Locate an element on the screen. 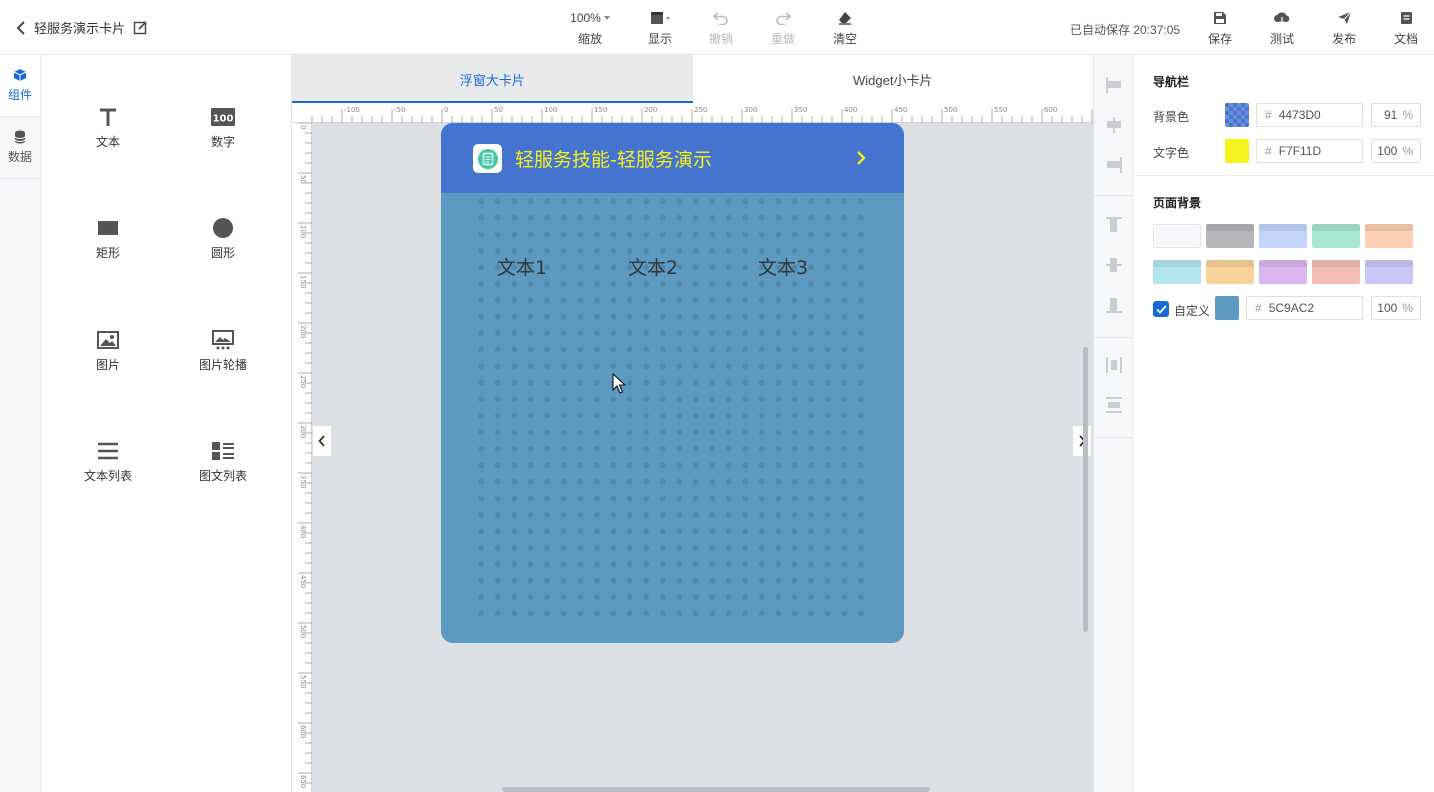  page-bg-section-title: 页面背景 is located at coordinates (1177, 203).